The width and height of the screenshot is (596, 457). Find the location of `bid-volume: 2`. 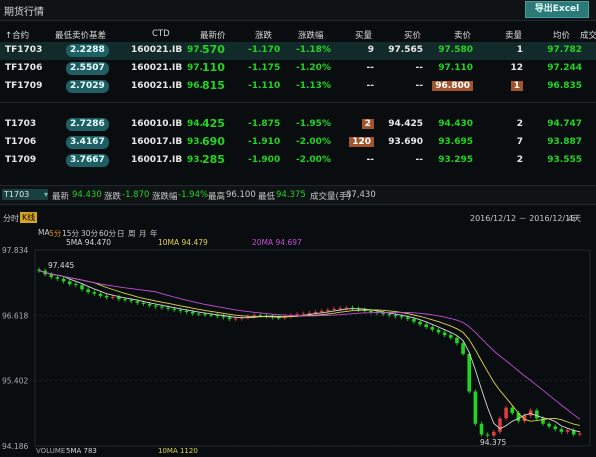

bid-volume: 2 is located at coordinates (367, 124).